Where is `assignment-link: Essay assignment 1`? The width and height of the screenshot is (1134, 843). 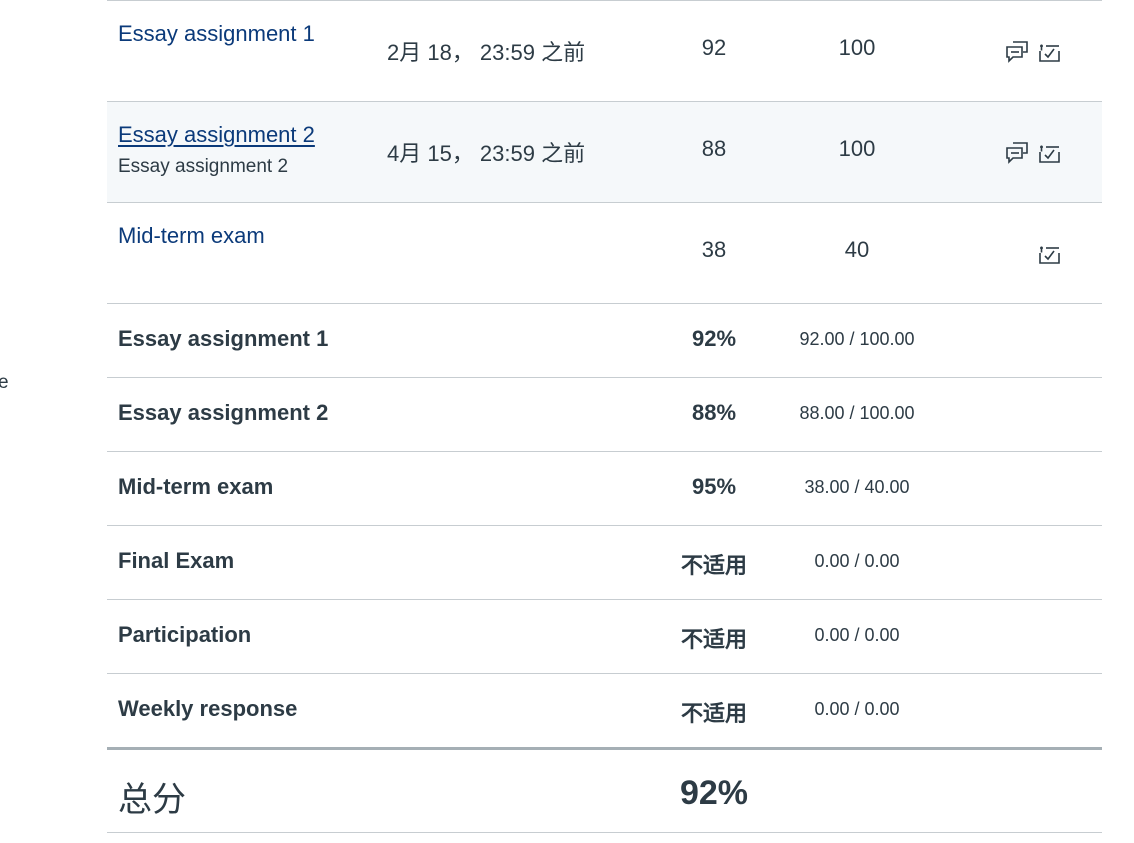 assignment-link: Essay assignment 1 is located at coordinates (216, 34).